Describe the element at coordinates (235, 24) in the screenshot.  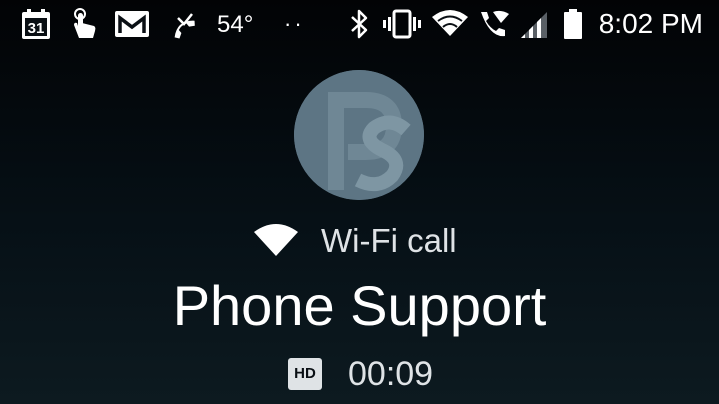
I see `weather-temperature: 54°` at that location.